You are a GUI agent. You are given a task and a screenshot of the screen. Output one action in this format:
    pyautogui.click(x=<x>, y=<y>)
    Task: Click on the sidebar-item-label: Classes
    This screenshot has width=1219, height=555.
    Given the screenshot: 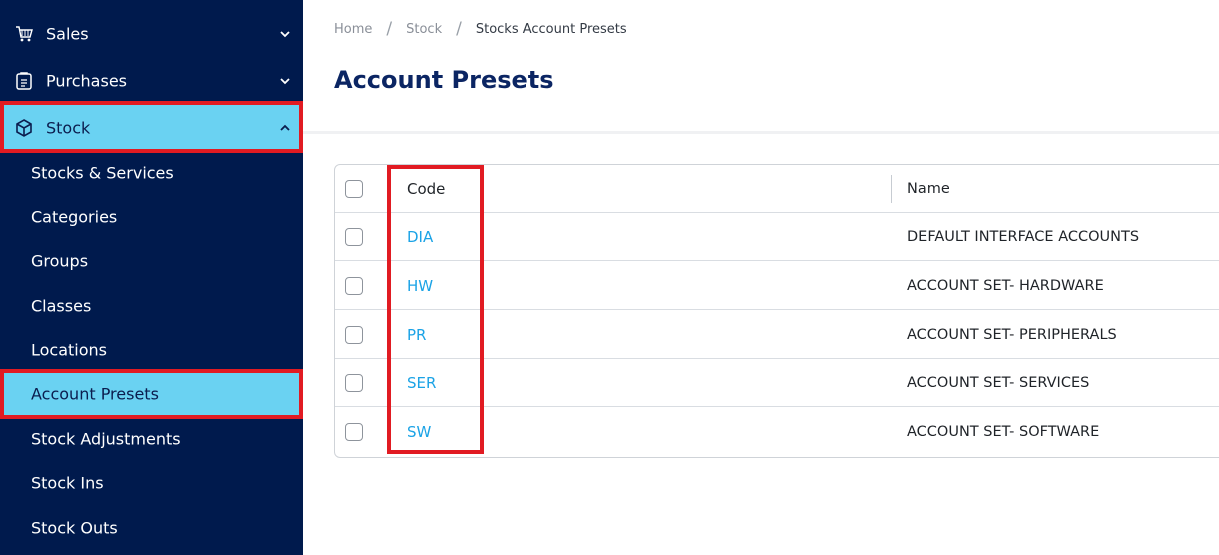 What is the action you would take?
    pyautogui.click(x=61, y=306)
    